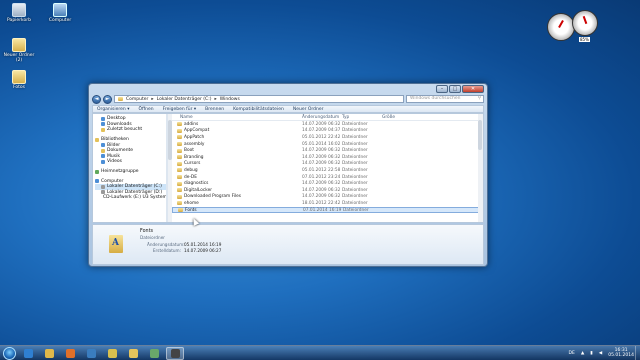 The height and width of the screenshot is (360, 640). What do you see at coordinates (19, 10) in the screenshot?
I see `recycle-bin-icon` at bounding box center [19, 10].